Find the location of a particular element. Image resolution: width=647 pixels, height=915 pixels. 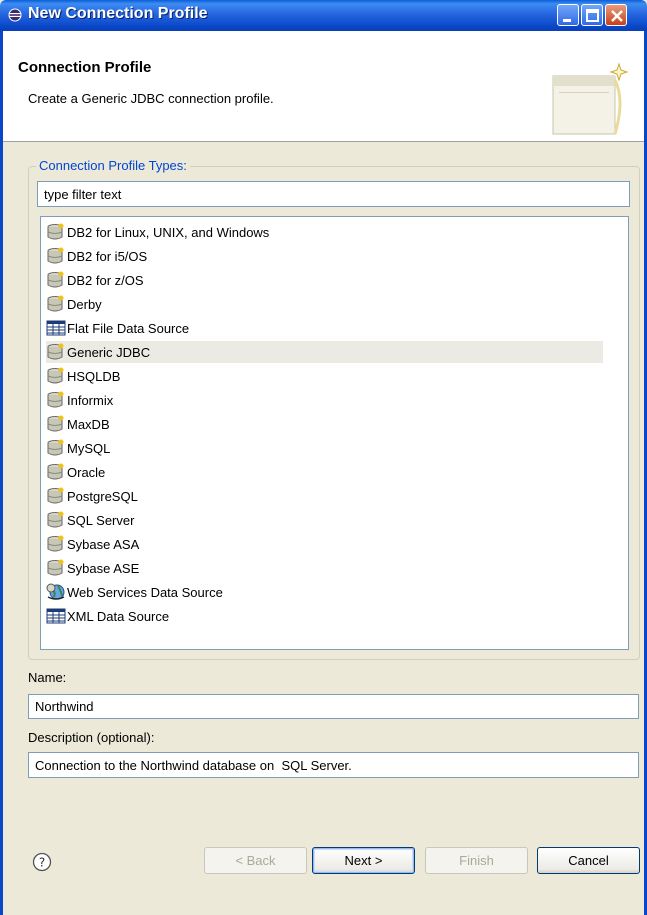

list-item: Oracle is located at coordinates (324, 472).